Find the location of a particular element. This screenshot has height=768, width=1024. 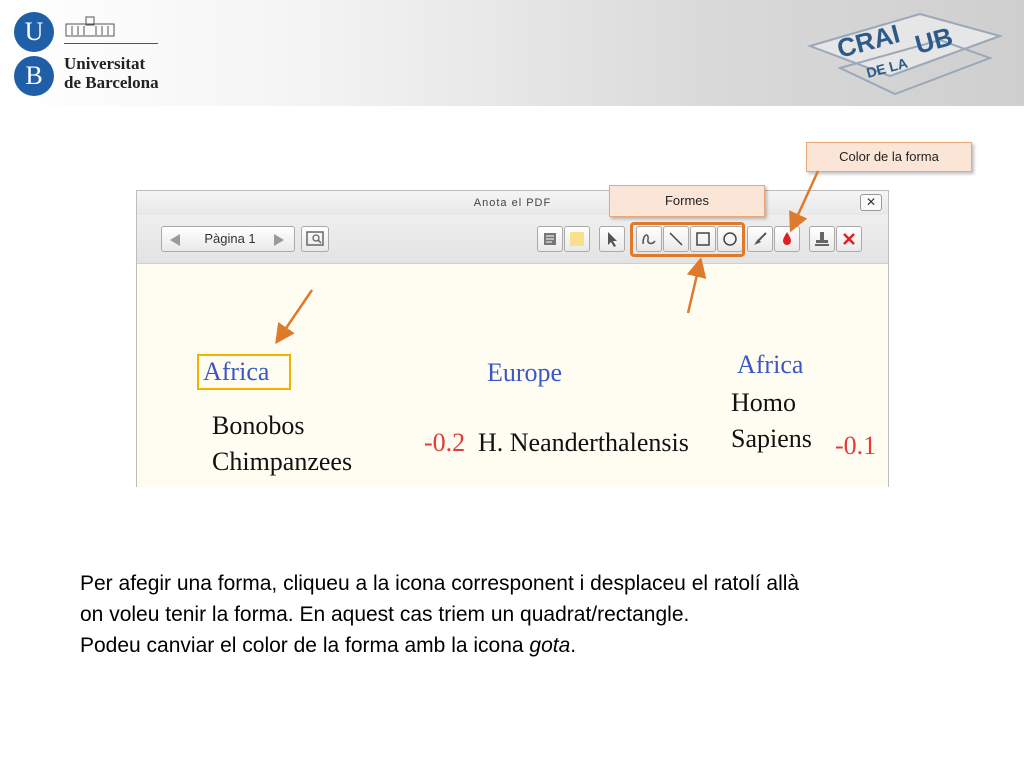

callout-shapes: Formes is located at coordinates (687, 201).